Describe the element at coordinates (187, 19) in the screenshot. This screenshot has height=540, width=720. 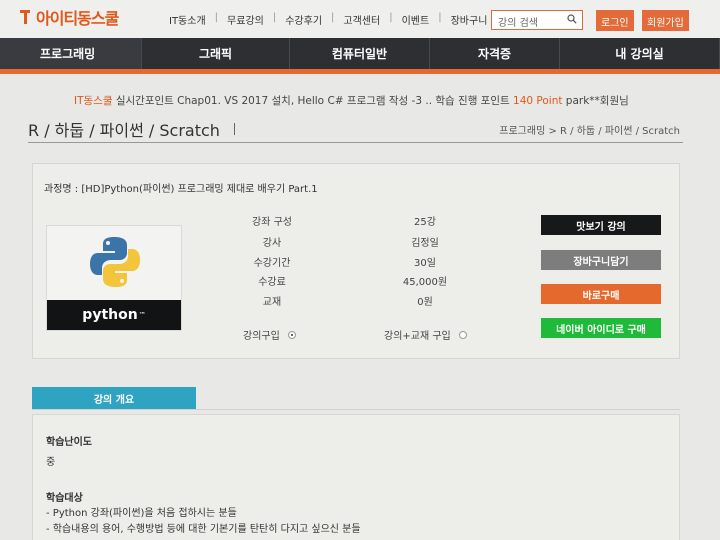
I see `topnav-item-about: IT동소개` at that location.